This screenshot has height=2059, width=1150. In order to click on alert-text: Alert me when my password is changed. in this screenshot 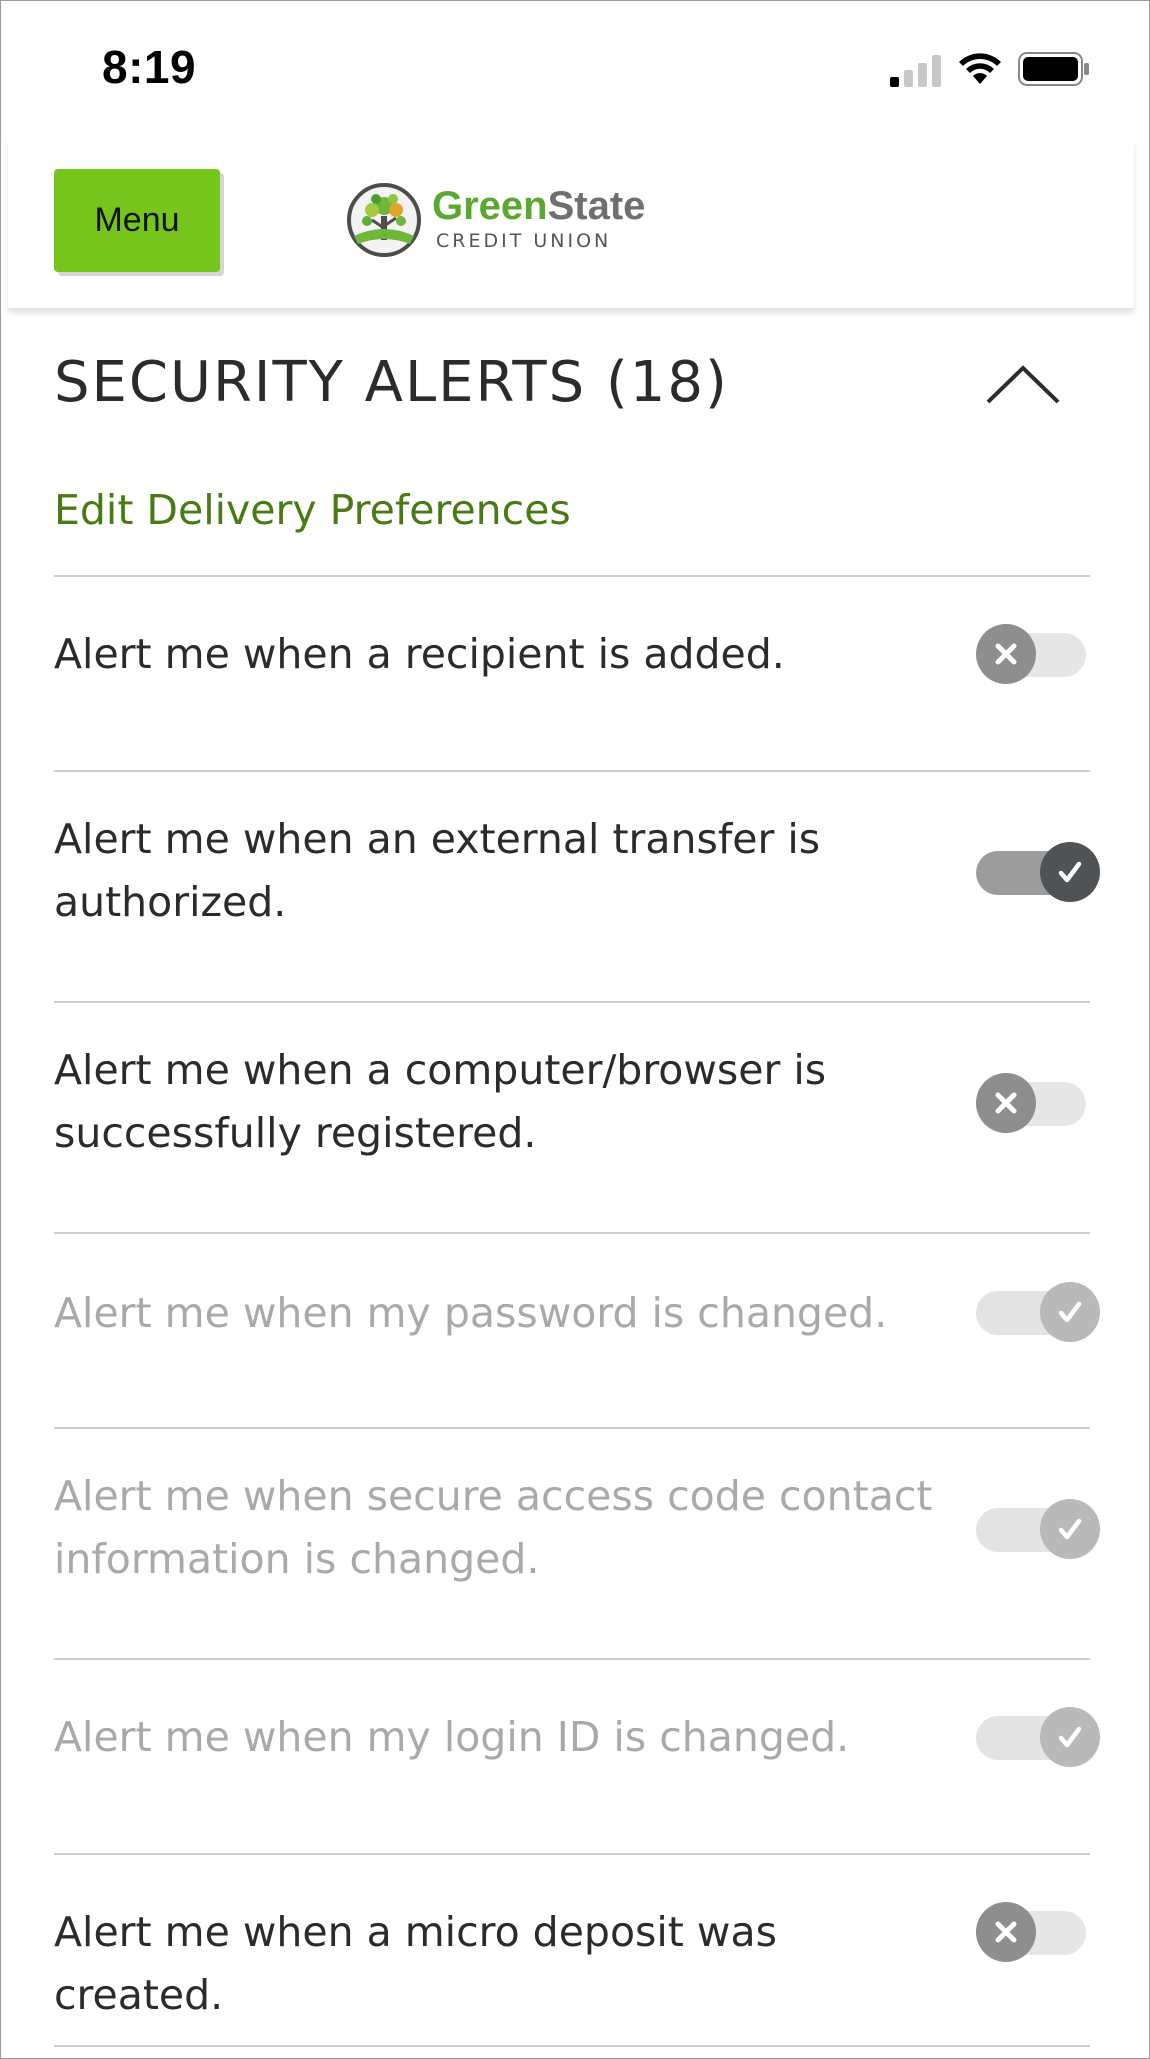, I will do `click(471, 1313)`.